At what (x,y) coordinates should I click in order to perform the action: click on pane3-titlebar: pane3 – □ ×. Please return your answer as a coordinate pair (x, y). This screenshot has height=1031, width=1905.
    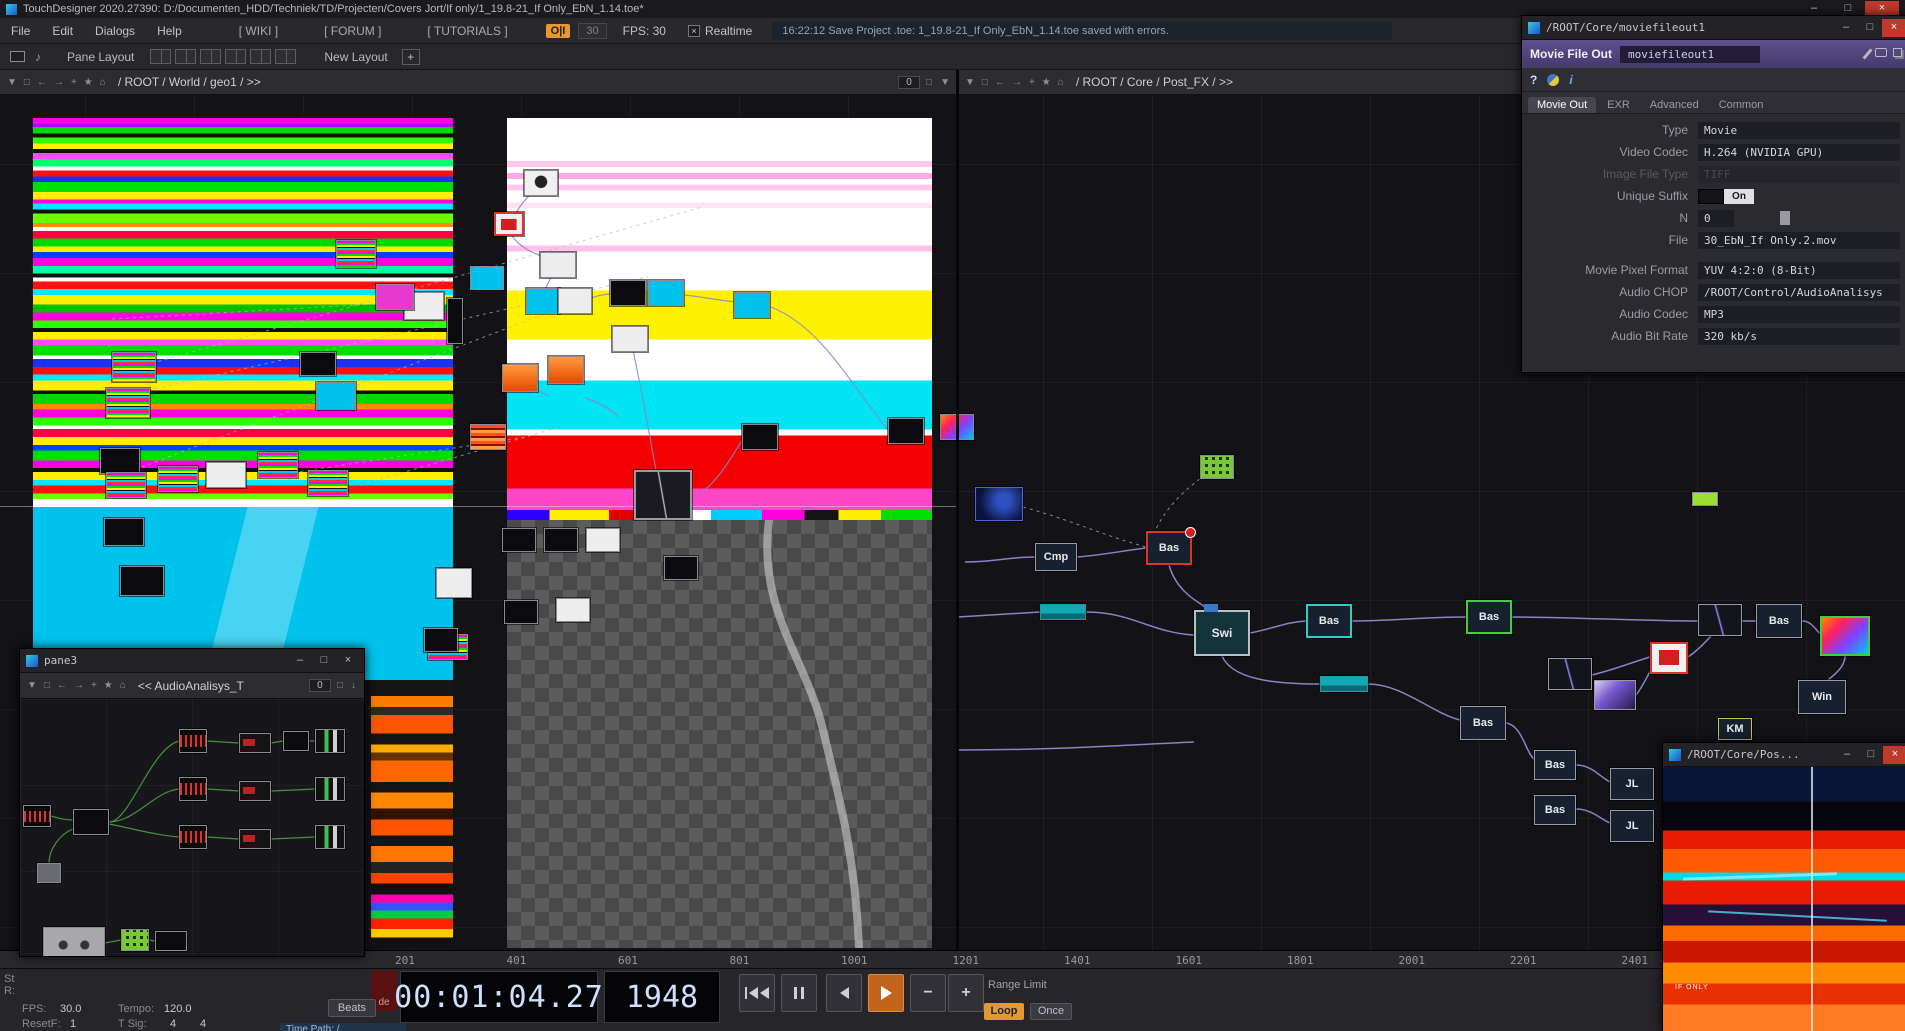
    Looking at the image, I should click on (192, 661).